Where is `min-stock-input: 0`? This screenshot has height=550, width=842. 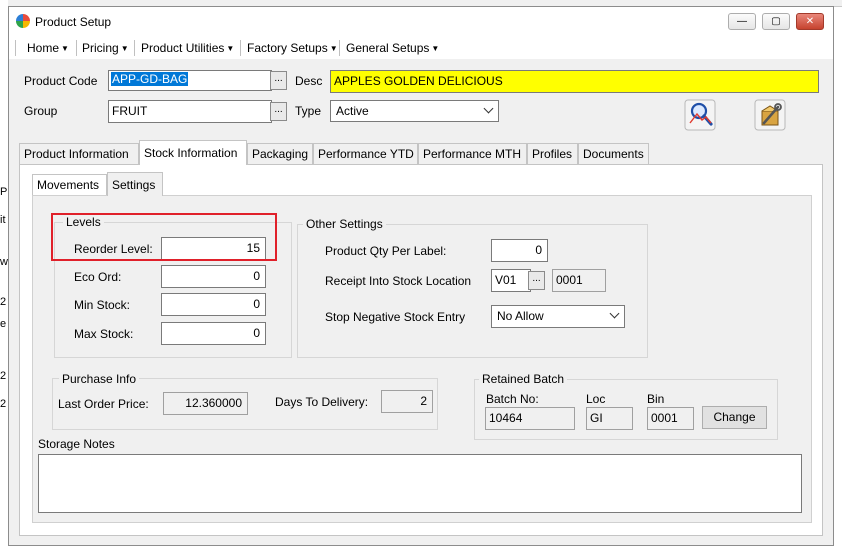
min-stock-input: 0 is located at coordinates (213, 304).